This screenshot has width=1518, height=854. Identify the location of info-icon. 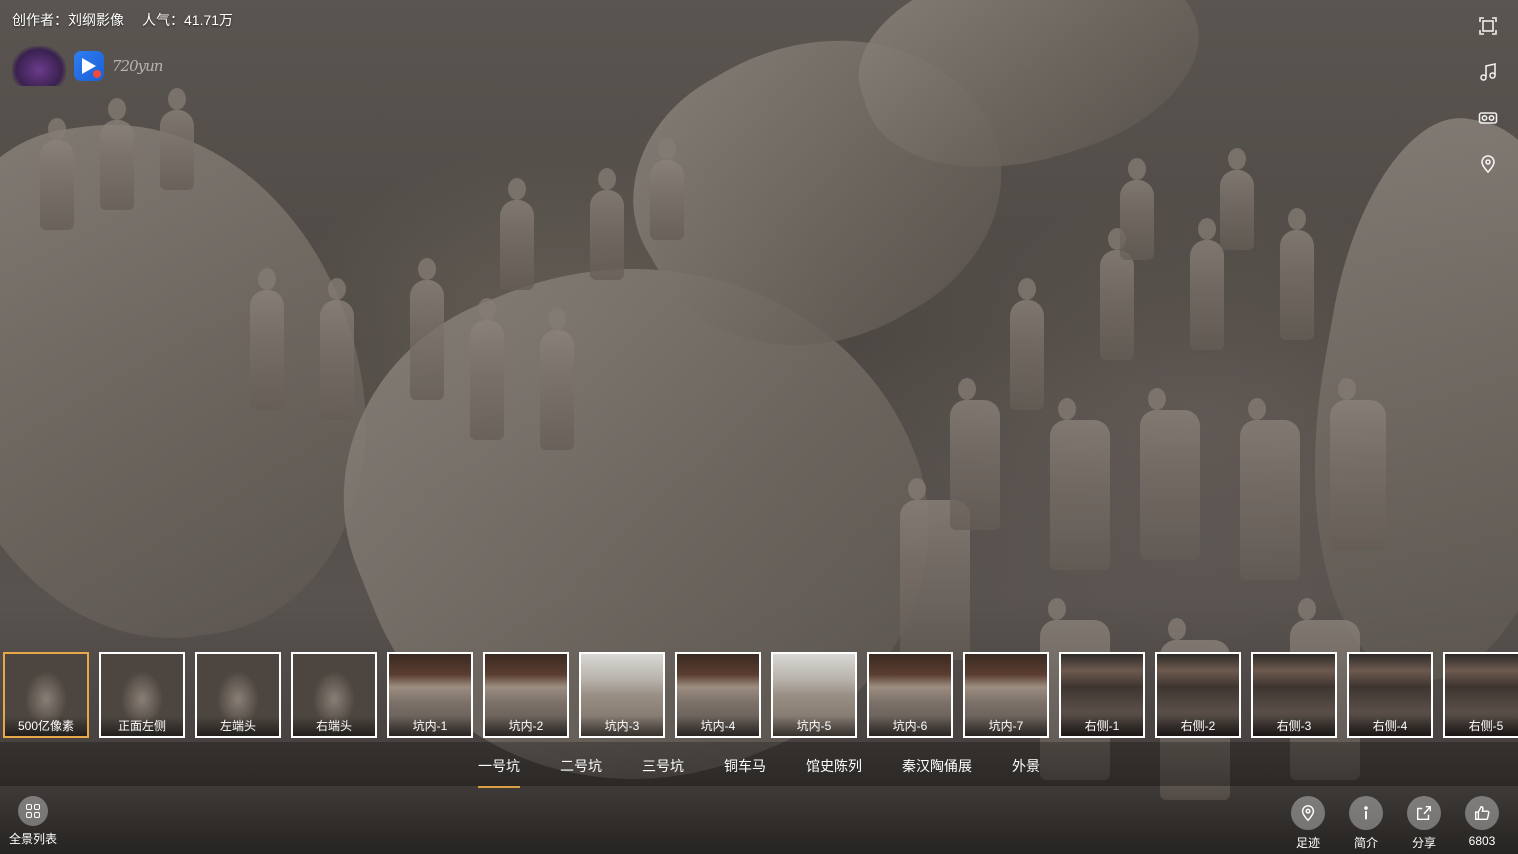
(1366, 813).